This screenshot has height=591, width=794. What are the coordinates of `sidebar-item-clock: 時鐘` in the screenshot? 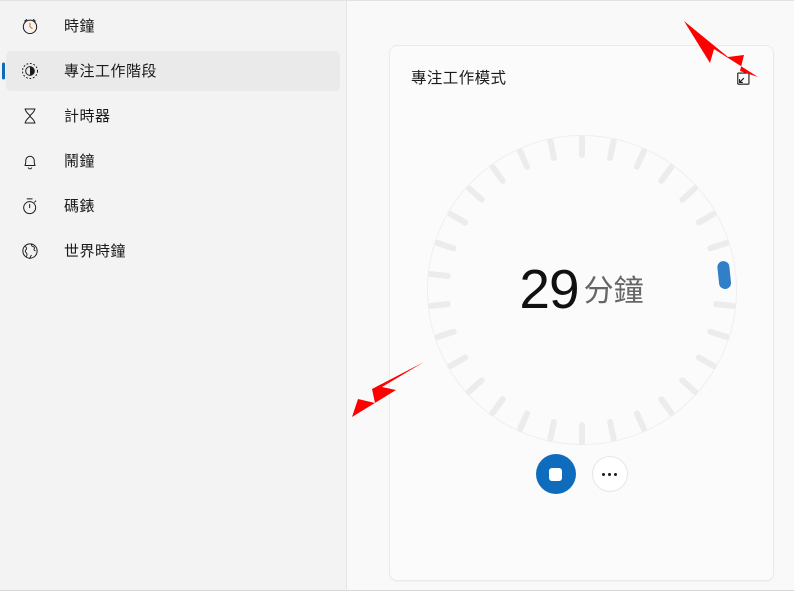 It's located at (173, 26).